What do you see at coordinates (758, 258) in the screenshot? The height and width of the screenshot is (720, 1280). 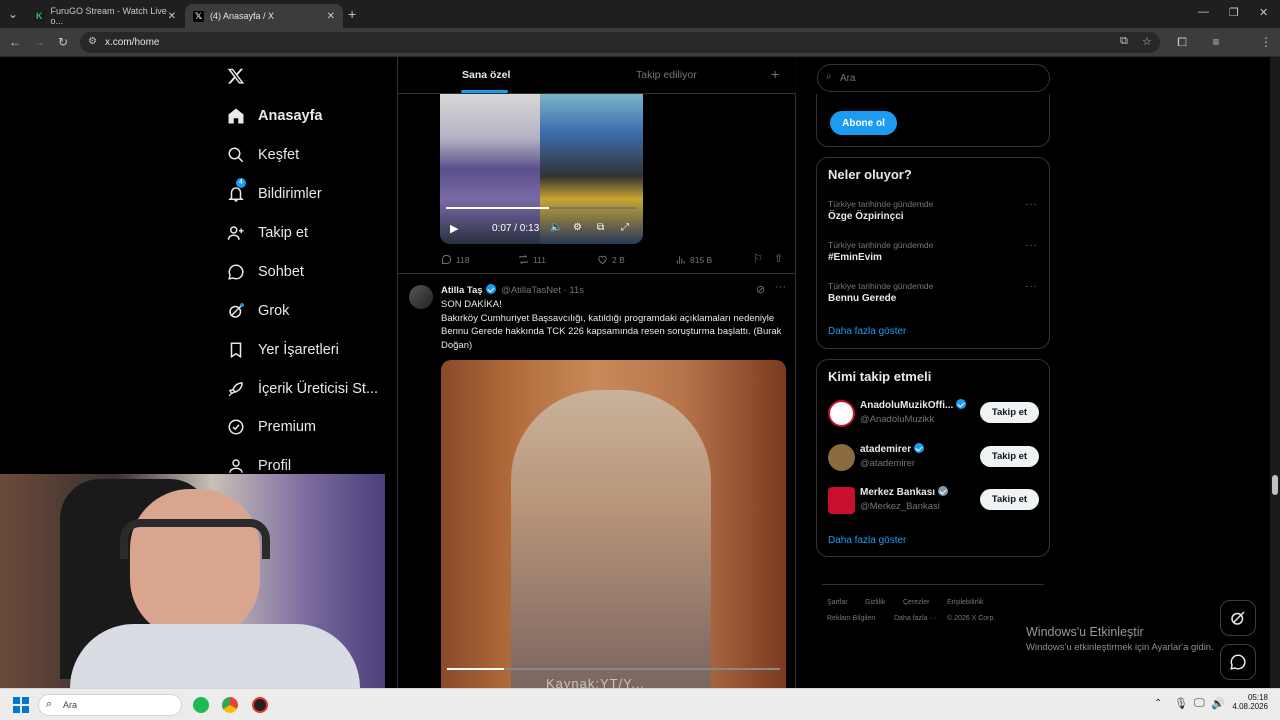 I see `bookmark-icon: ⚐` at bounding box center [758, 258].